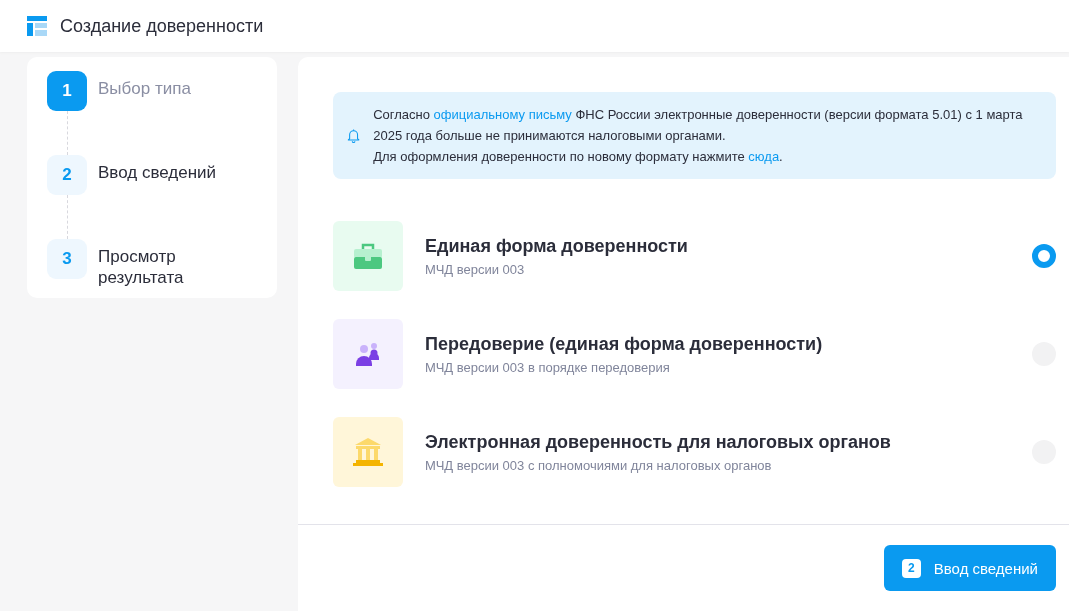 The width and height of the screenshot is (1069, 611). Describe the element at coordinates (698, 125) in the screenshot. I see `notice-text: Согласно официальному письму ФНС России электронные доверенности (версии формата 5.01) с 1 марта 2025 года больше не принимаются налоговыми органами.` at that location.